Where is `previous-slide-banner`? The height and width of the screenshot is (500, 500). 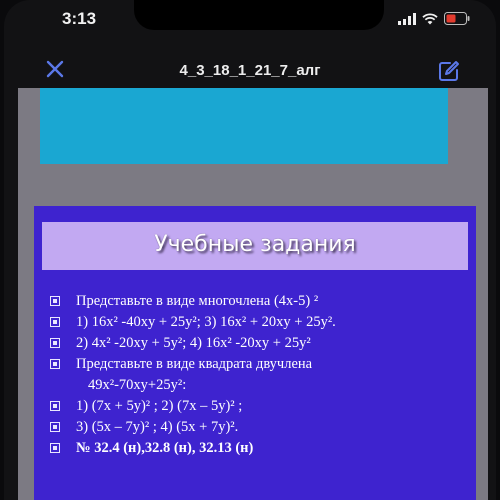
previous-slide-banner is located at coordinates (244, 126).